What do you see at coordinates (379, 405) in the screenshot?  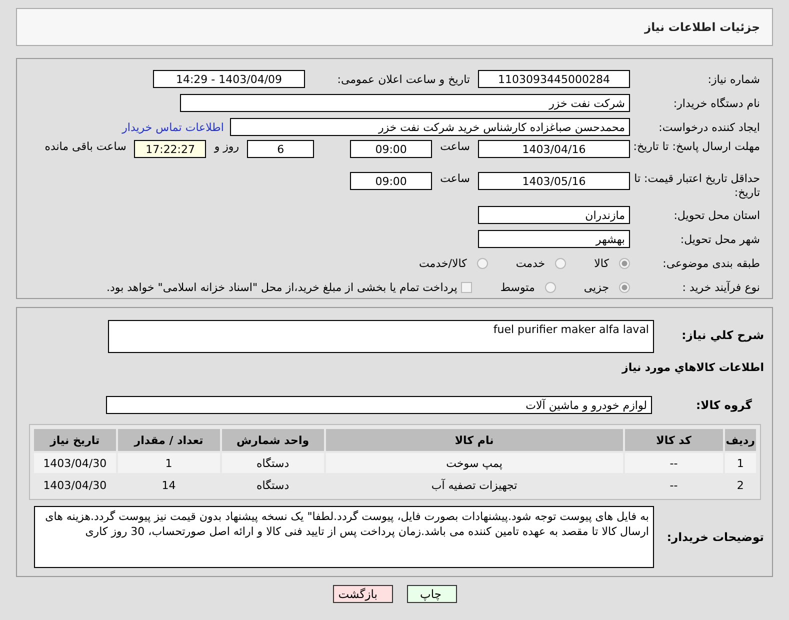 I see `goods-group-field: لوازم خودرو و ماشین آلات` at bounding box center [379, 405].